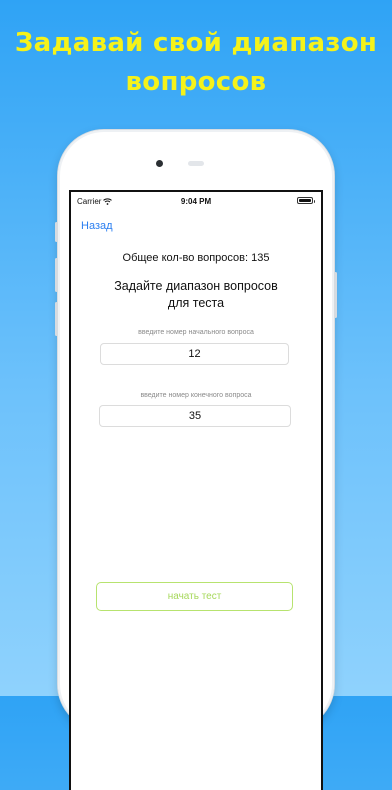 This screenshot has width=392, height=790. I want to click on range-prompt-line1: Задайте диапазон вопросов, so click(196, 286).